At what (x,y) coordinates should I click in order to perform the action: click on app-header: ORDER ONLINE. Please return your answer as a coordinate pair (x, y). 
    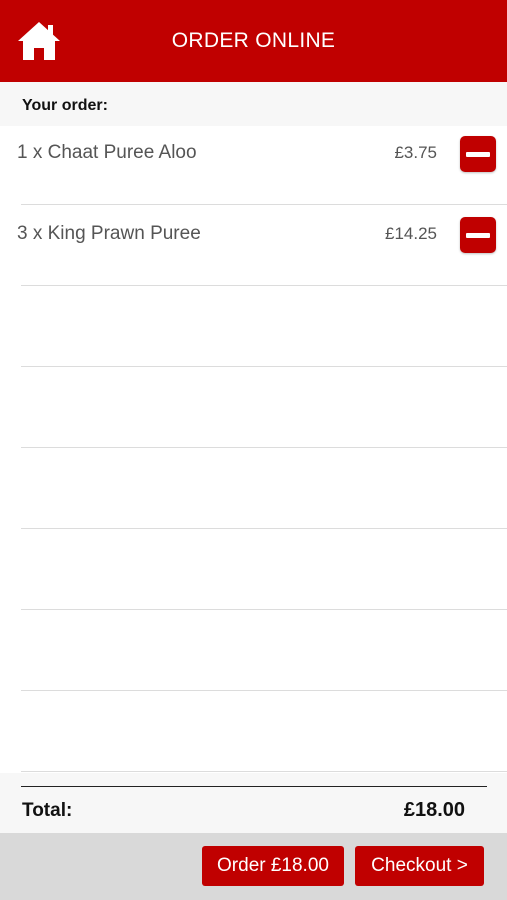
    Looking at the image, I should click on (253, 41).